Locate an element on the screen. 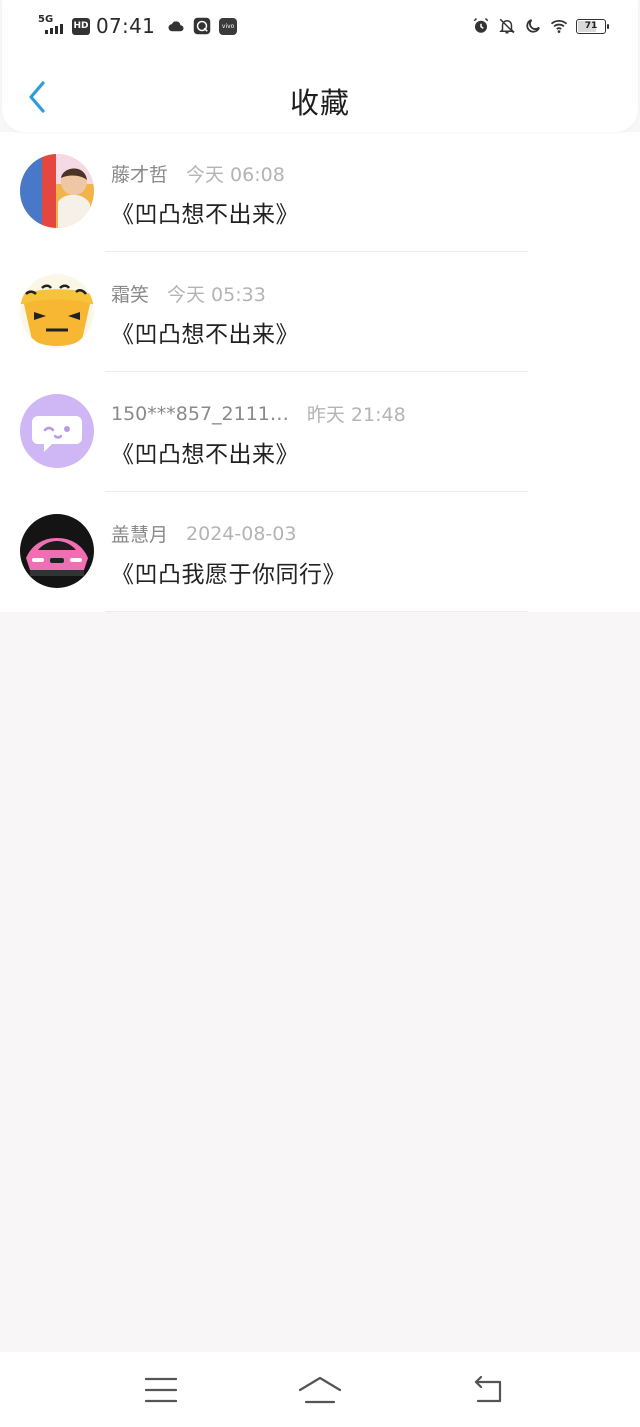 The height and width of the screenshot is (1427, 640). status-time: 07:41 is located at coordinates (126, 26).